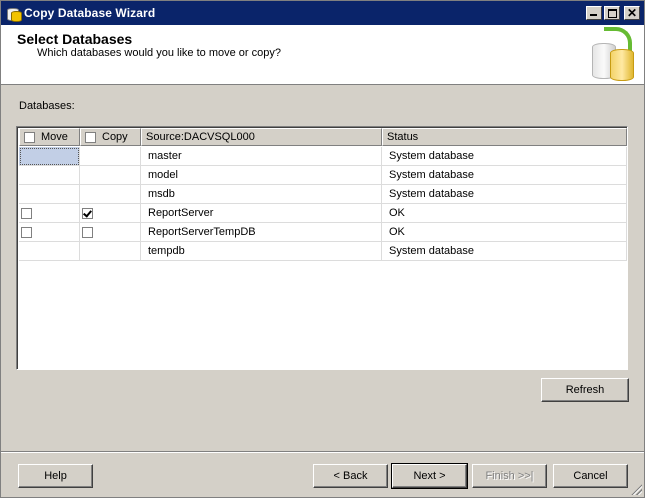 This screenshot has height=498, width=645. I want to click on table-row: model System database, so click(323, 175).